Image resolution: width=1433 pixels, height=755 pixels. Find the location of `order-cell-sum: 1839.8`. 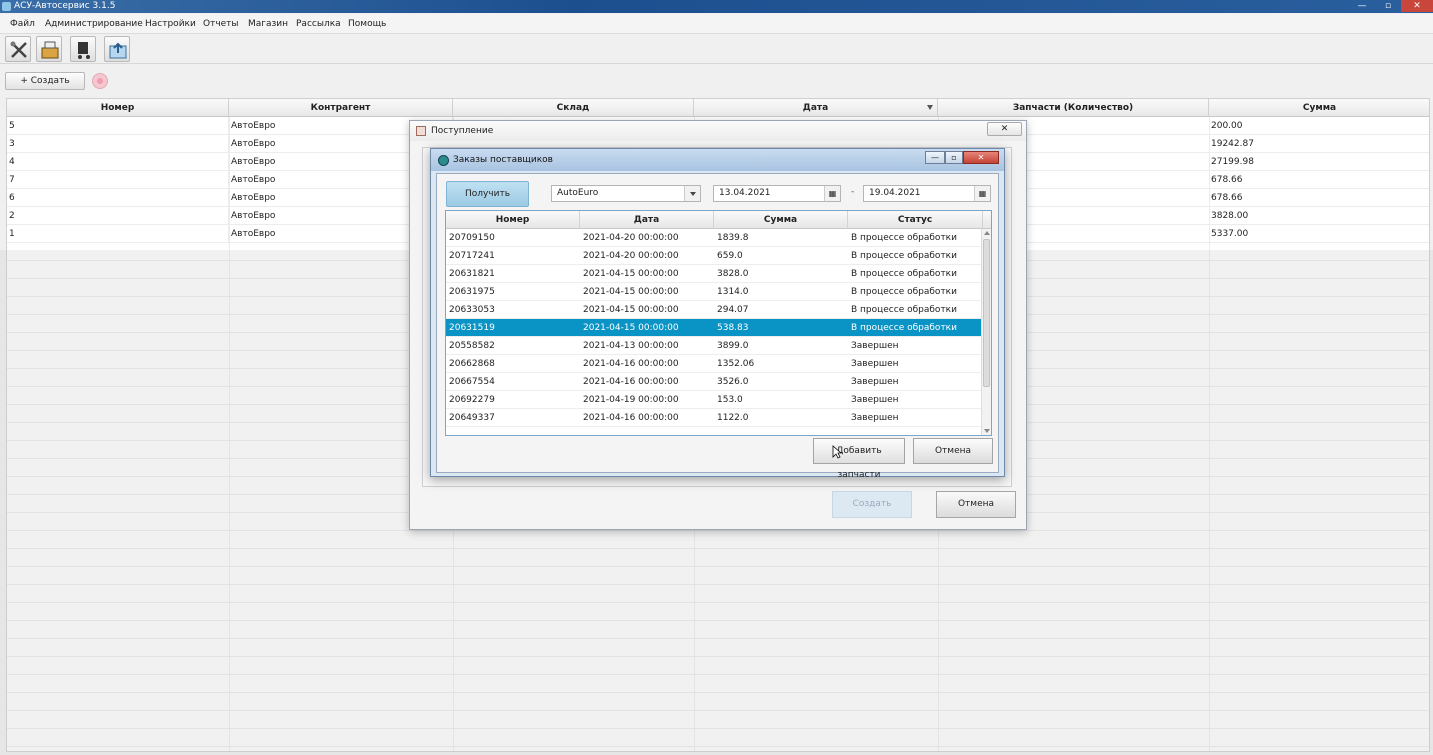

order-cell-sum: 1839.8 is located at coordinates (733, 238).